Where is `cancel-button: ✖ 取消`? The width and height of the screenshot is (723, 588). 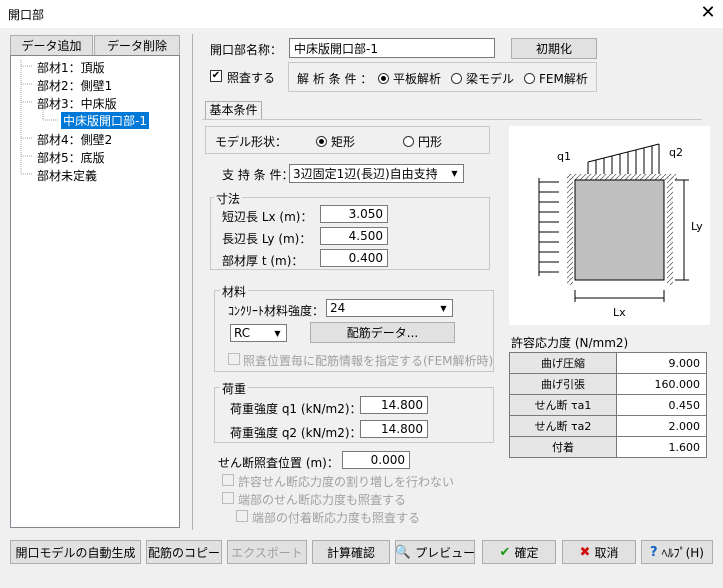 cancel-button: ✖ 取消 is located at coordinates (599, 552).